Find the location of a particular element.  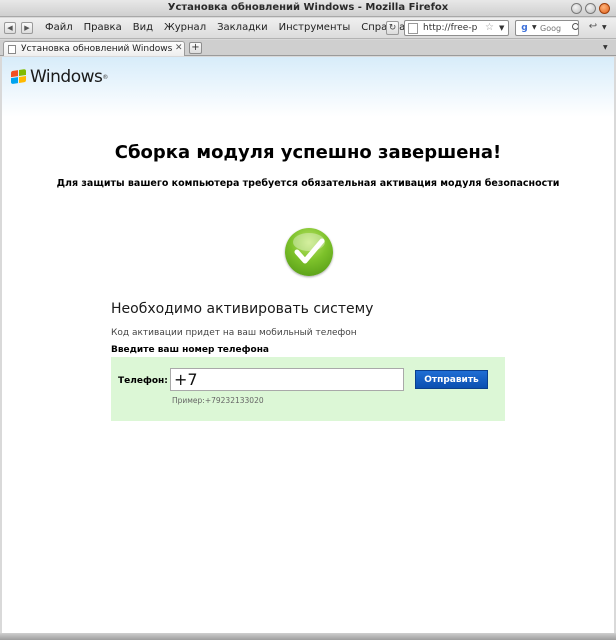

submit-button: Отправить is located at coordinates (451, 379).